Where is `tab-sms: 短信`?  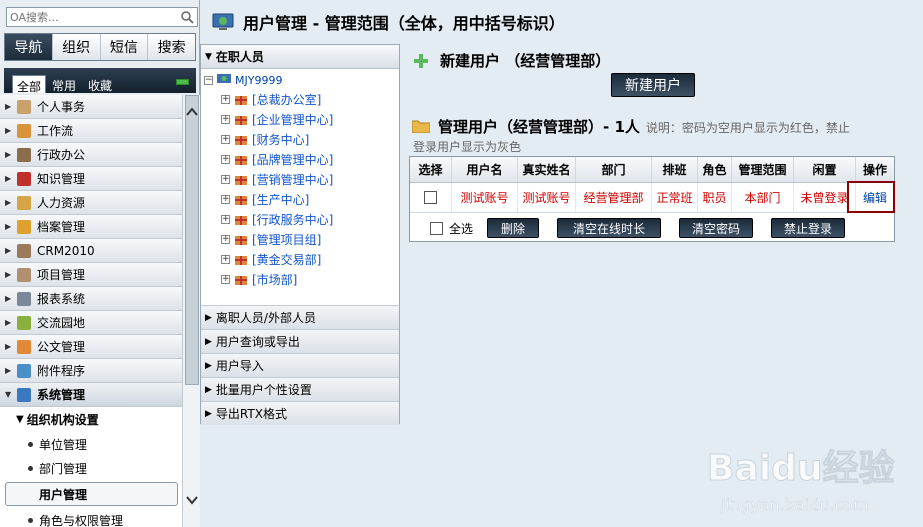
tab-sms: 短信 is located at coordinates (124, 47).